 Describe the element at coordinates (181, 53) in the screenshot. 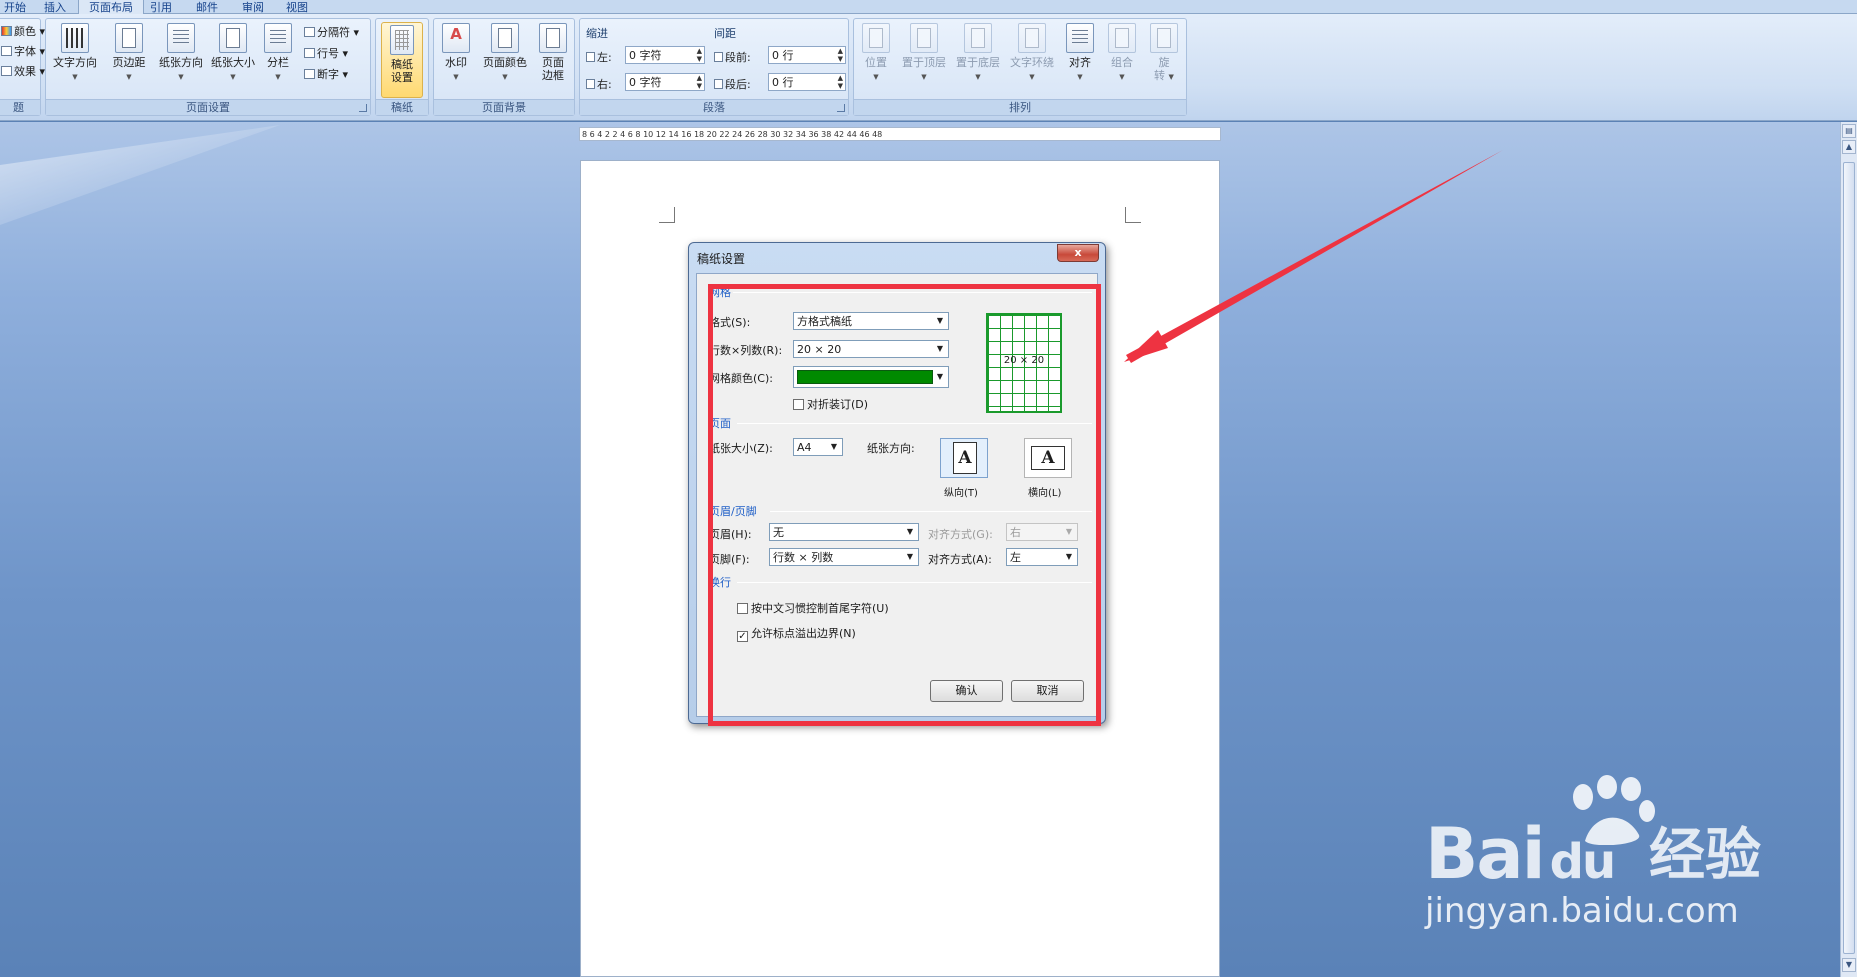

I see `orientation-button: 纸张方向 ▼` at that location.